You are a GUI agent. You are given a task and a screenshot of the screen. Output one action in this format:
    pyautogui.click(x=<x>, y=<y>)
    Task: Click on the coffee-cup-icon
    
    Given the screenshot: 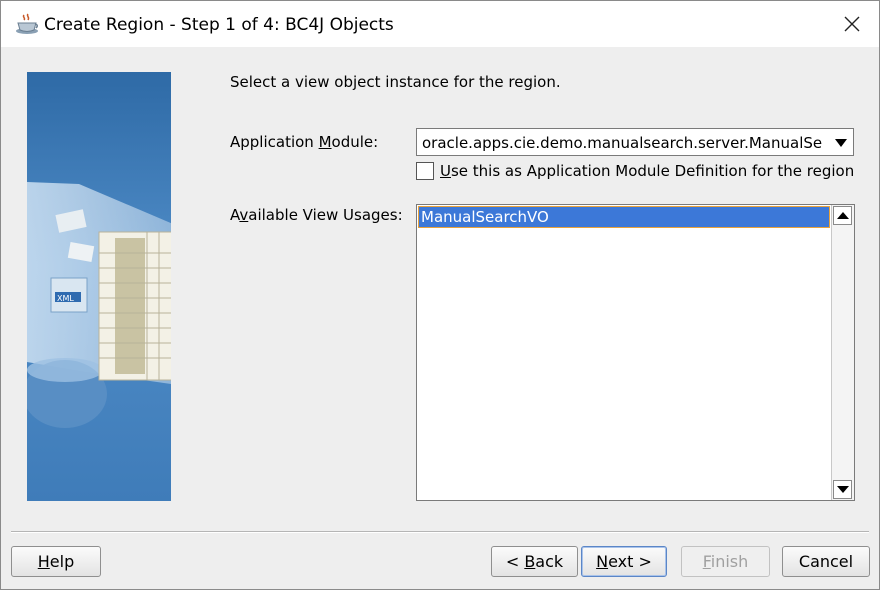 What is the action you would take?
    pyautogui.click(x=27, y=23)
    